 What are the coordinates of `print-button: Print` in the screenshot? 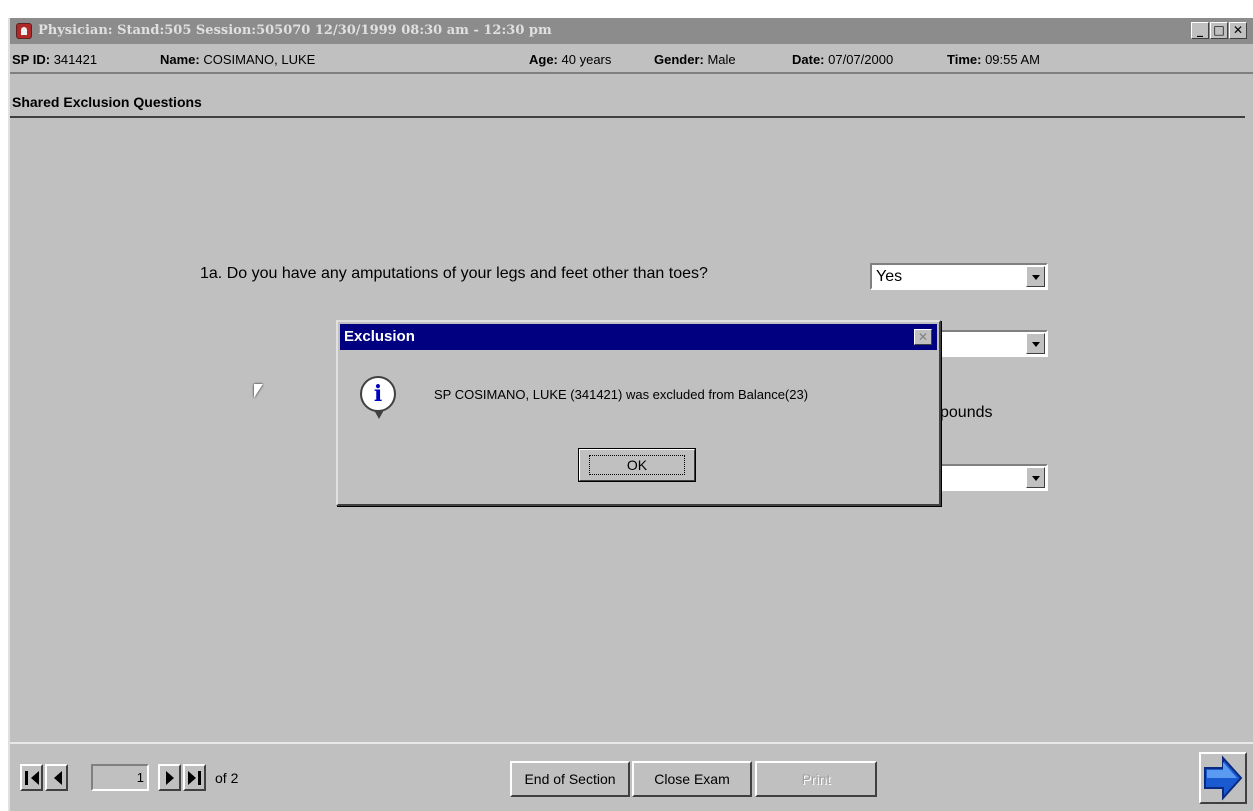 It's located at (816, 779).